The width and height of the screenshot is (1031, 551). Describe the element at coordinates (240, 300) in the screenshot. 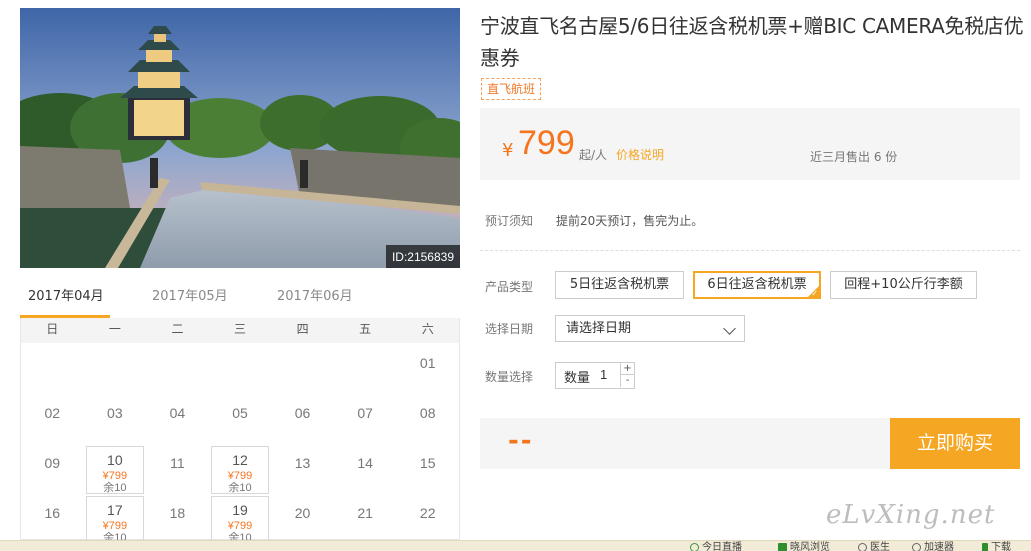

I see `month-tabs: 2017年04月 2017年05月 2017年06月` at that location.